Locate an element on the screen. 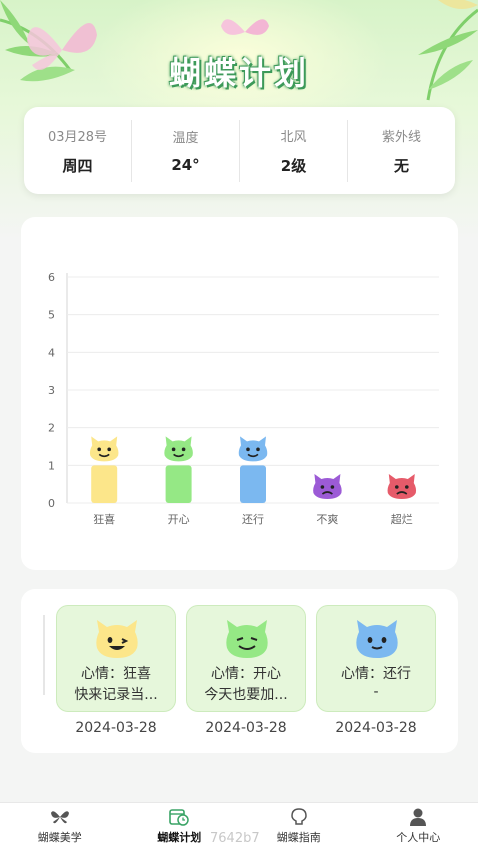 Image resolution: width=478 pixels, height=850 pixels. watermark-text: 7642b7 is located at coordinates (235, 838).